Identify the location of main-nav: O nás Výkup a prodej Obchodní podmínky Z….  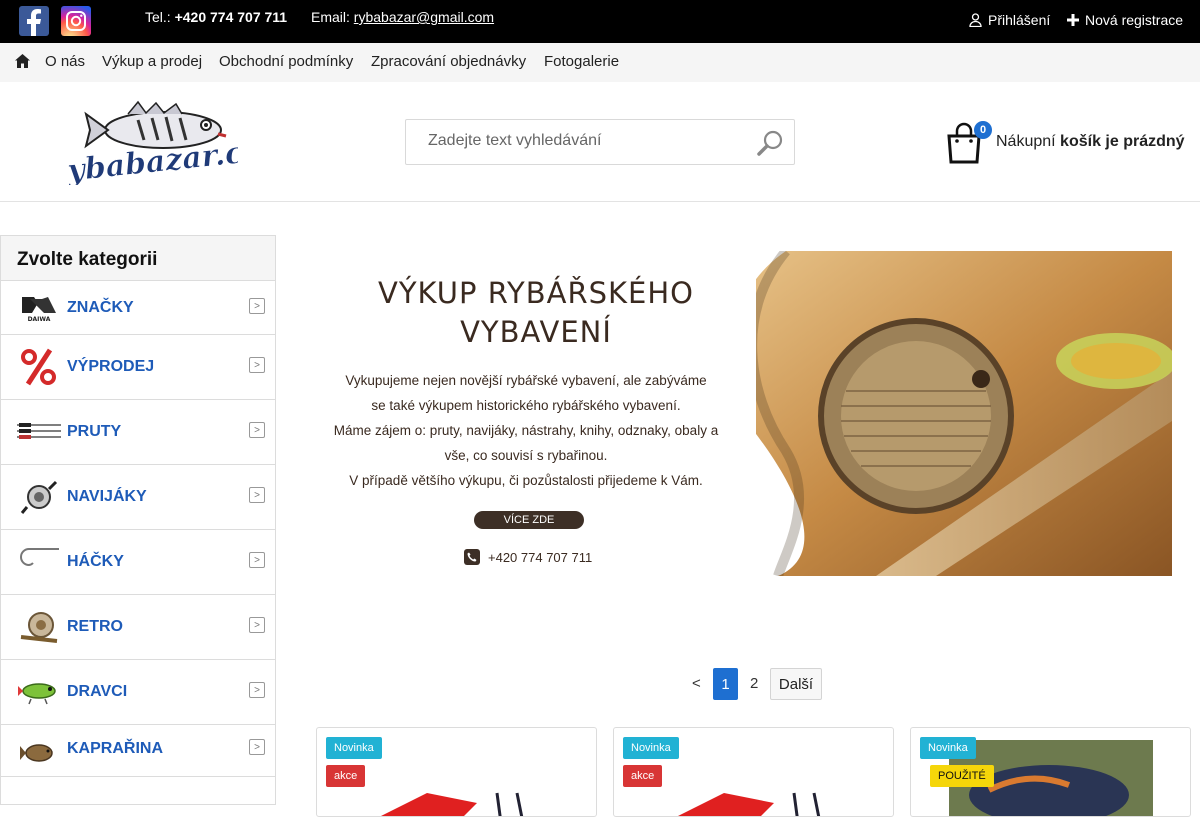
(600, 62).